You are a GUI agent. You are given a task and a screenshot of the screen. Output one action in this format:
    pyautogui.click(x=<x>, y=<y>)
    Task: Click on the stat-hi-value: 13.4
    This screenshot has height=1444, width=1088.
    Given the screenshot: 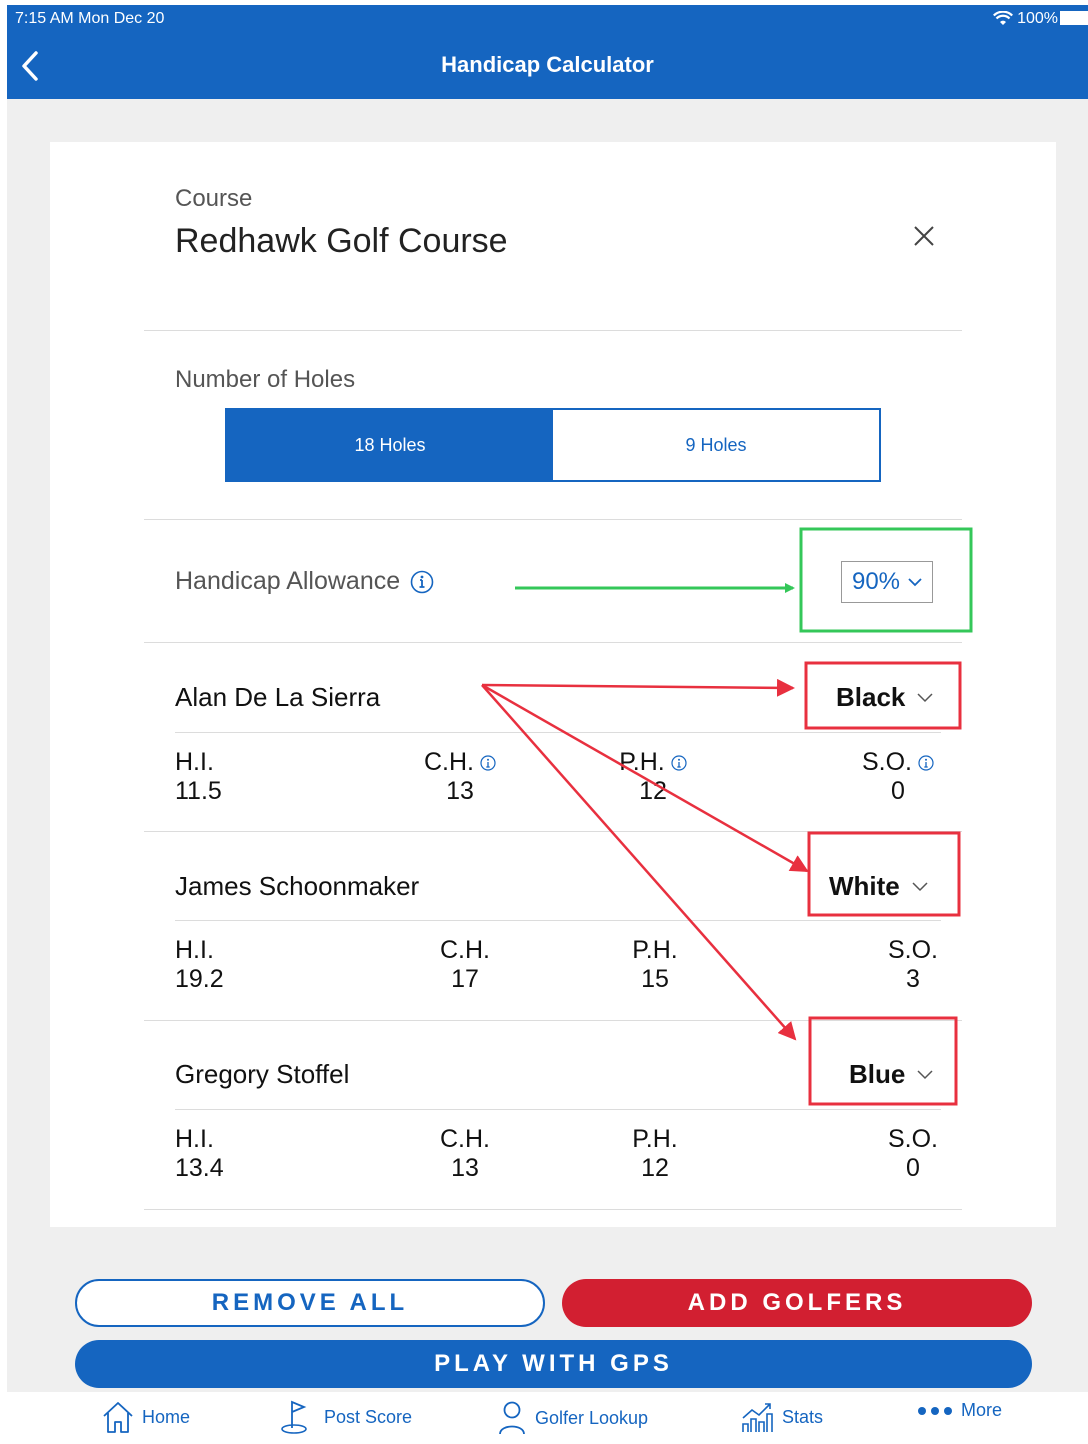 What is the action you would take?
    pyautogui.click(x=199, y=1168)
    